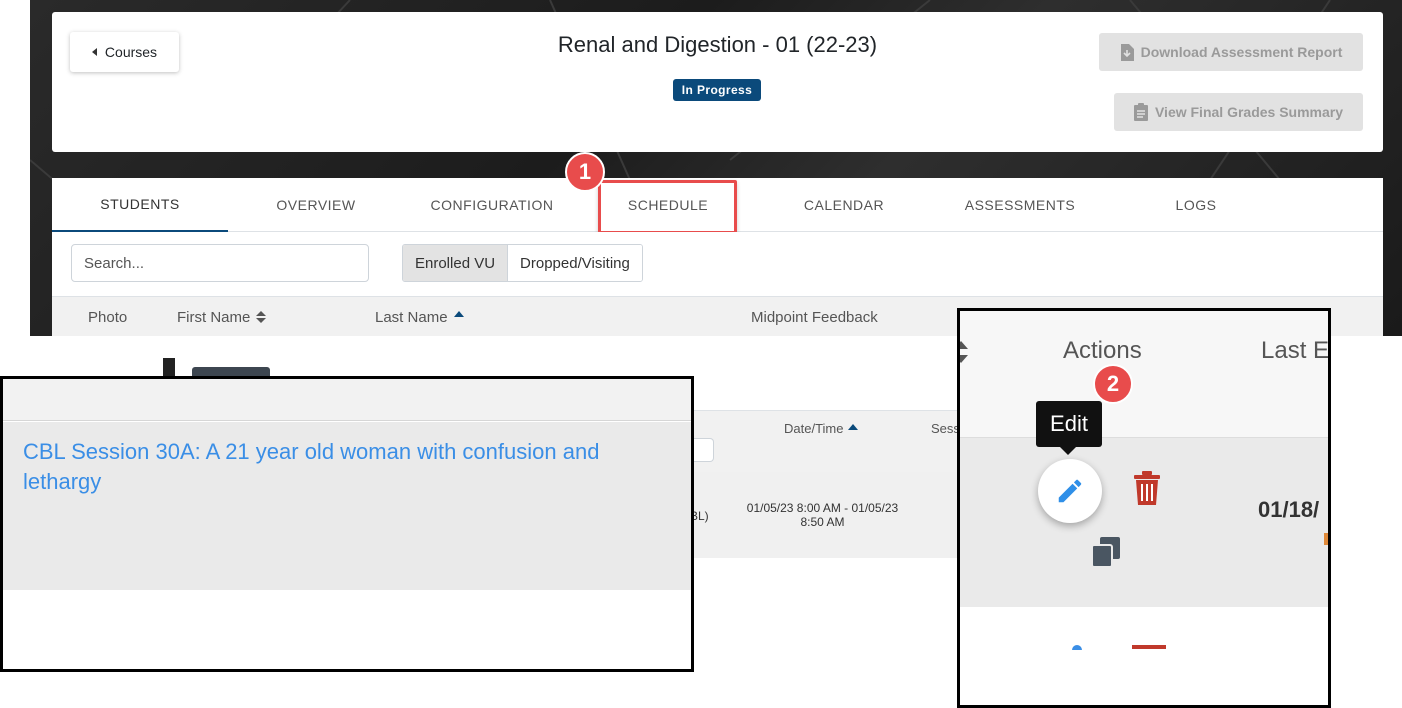 The width and height of the screenshot is (1402, 708). What do you see at coordinates (1249, 112) in the screenshot?
I see `final-grades-label: View Final Grades Summary` at bounding box center [1249, 112].